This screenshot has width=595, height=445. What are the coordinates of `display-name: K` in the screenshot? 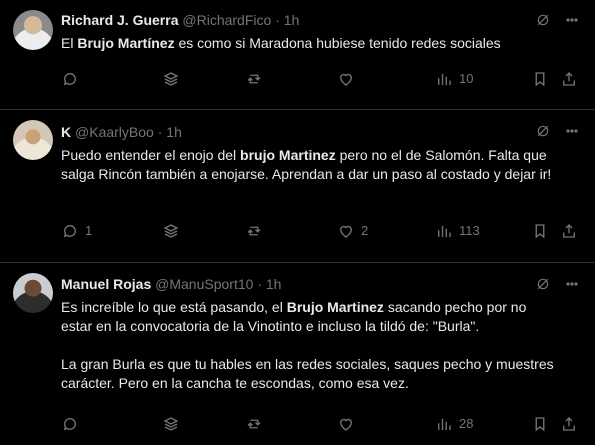 It's located at (66, 132).